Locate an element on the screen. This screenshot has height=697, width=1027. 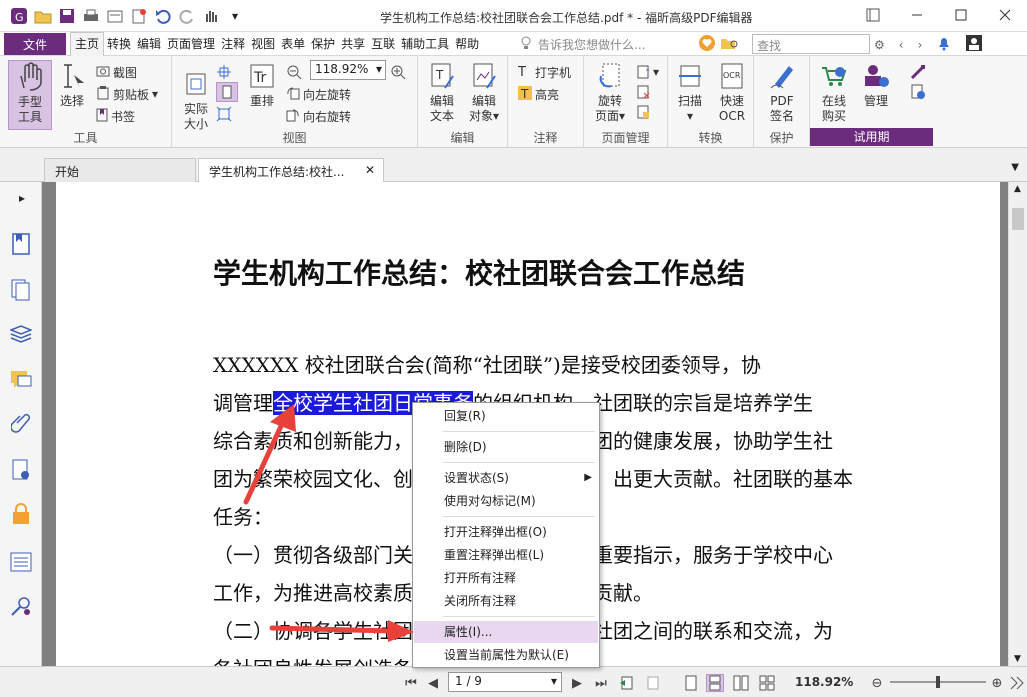
comments-panel-icon is located at coordinates (21, 380).